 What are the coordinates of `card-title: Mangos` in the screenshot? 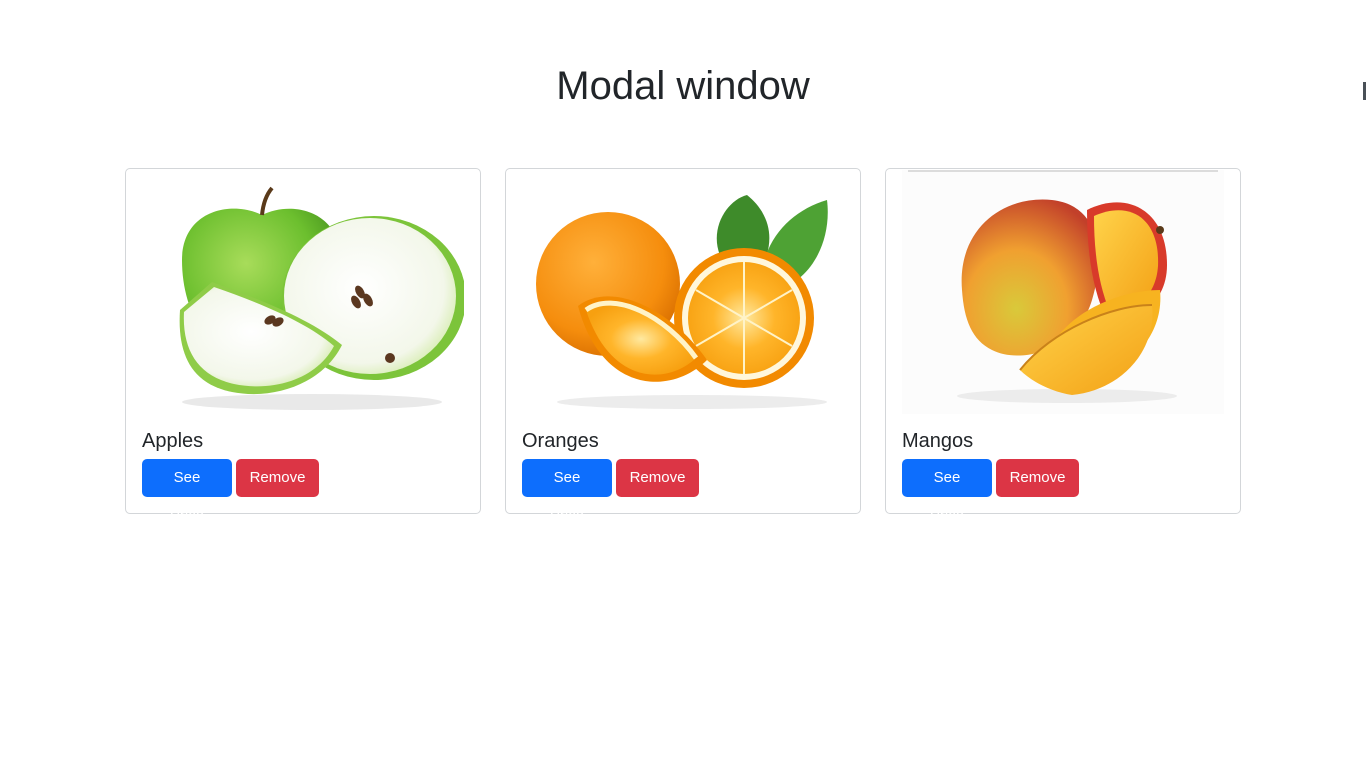 It's located at (938, 441).